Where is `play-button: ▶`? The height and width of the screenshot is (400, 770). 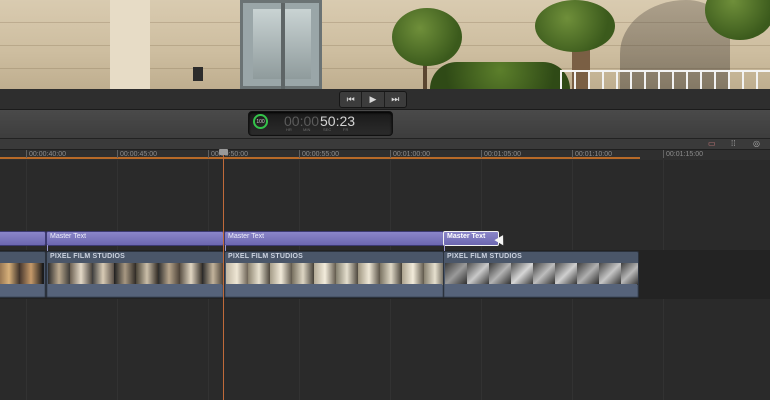
play-button: ▶ is located at coordinates (373, 99).